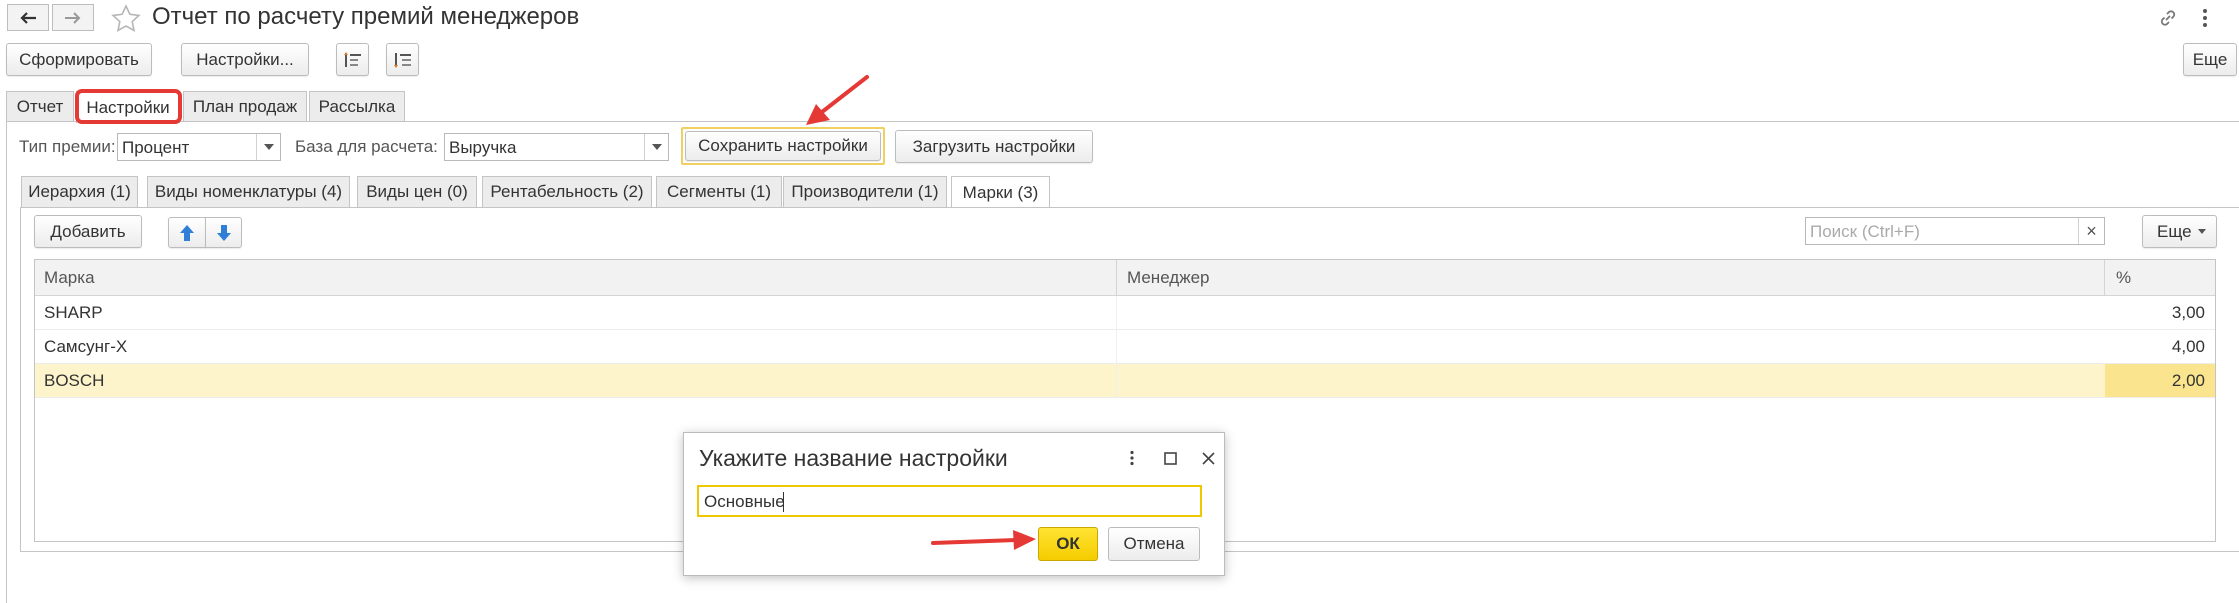  Describe the element at coordinates (744, 501) in the screenshot. I see `setting-name-value: Основные` at that location.